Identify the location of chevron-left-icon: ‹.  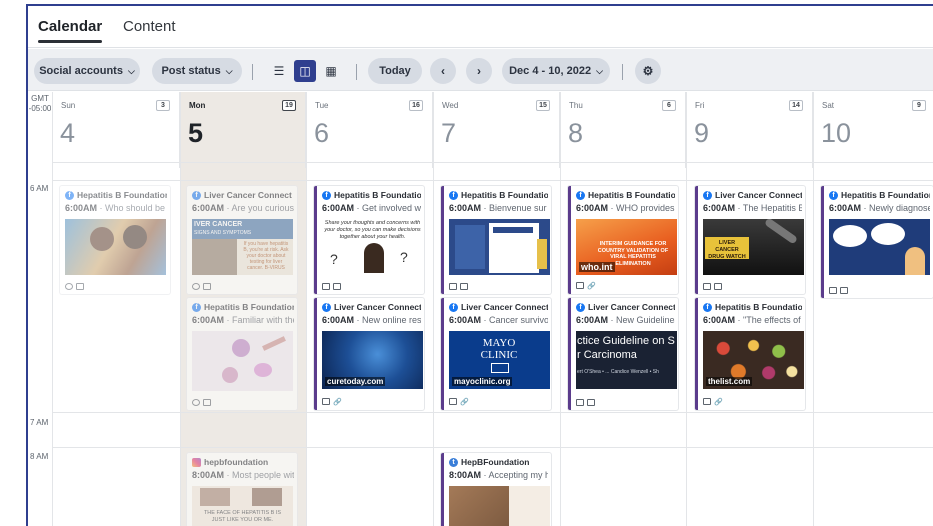
(443, 71).